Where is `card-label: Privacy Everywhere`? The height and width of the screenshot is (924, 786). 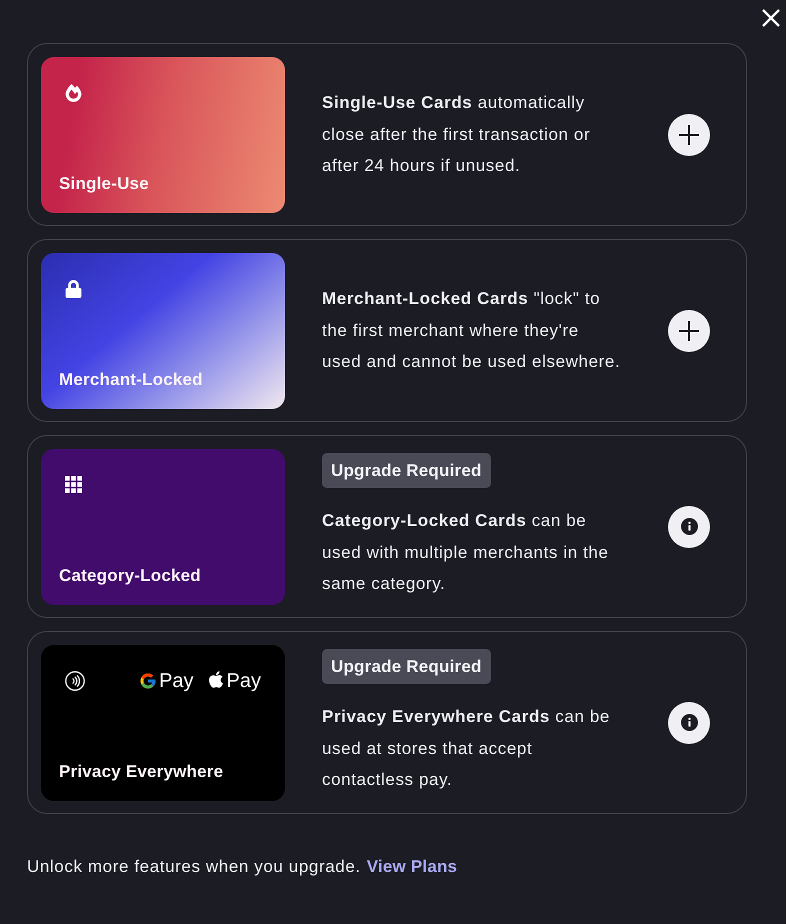
card-label: Privacy Everywhere is located at coordinates (141, 771).